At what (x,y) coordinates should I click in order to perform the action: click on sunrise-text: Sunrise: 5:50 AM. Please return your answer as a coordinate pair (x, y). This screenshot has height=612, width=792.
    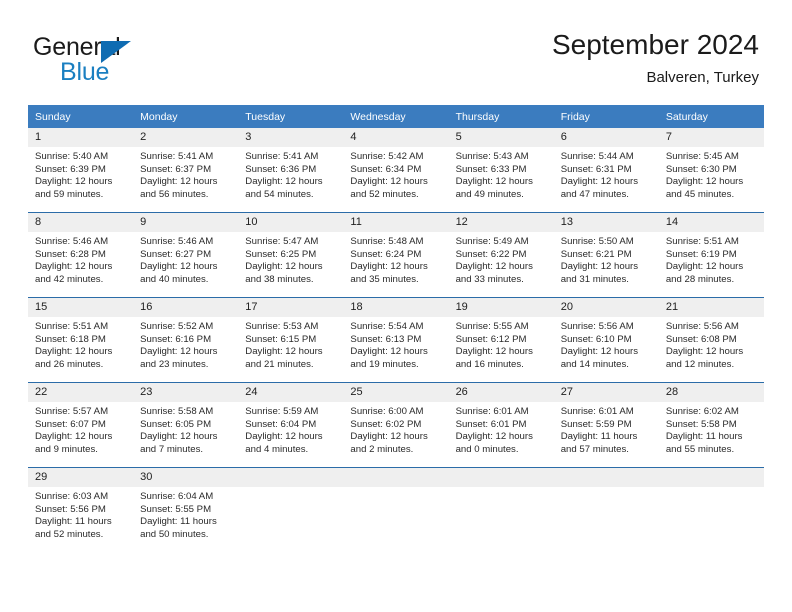
    Looking at the image, I should click on (597, 241).